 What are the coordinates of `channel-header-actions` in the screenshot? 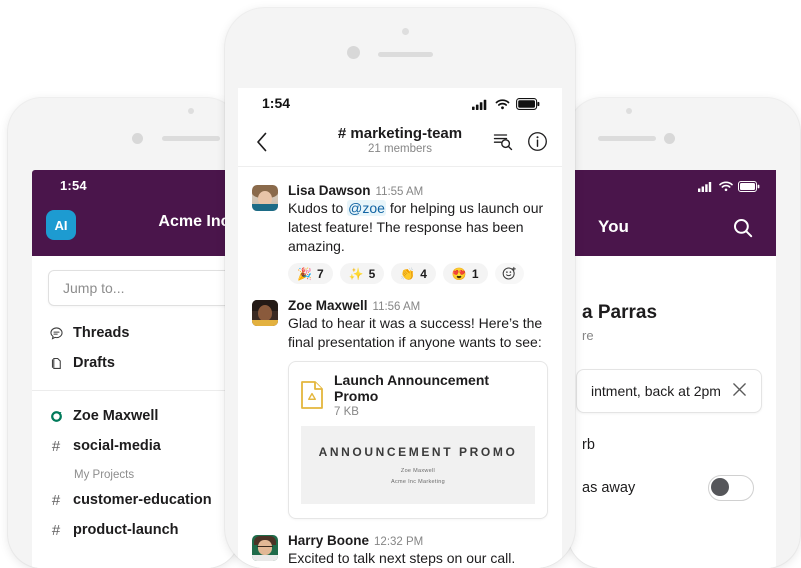 It's located at (520, 144).